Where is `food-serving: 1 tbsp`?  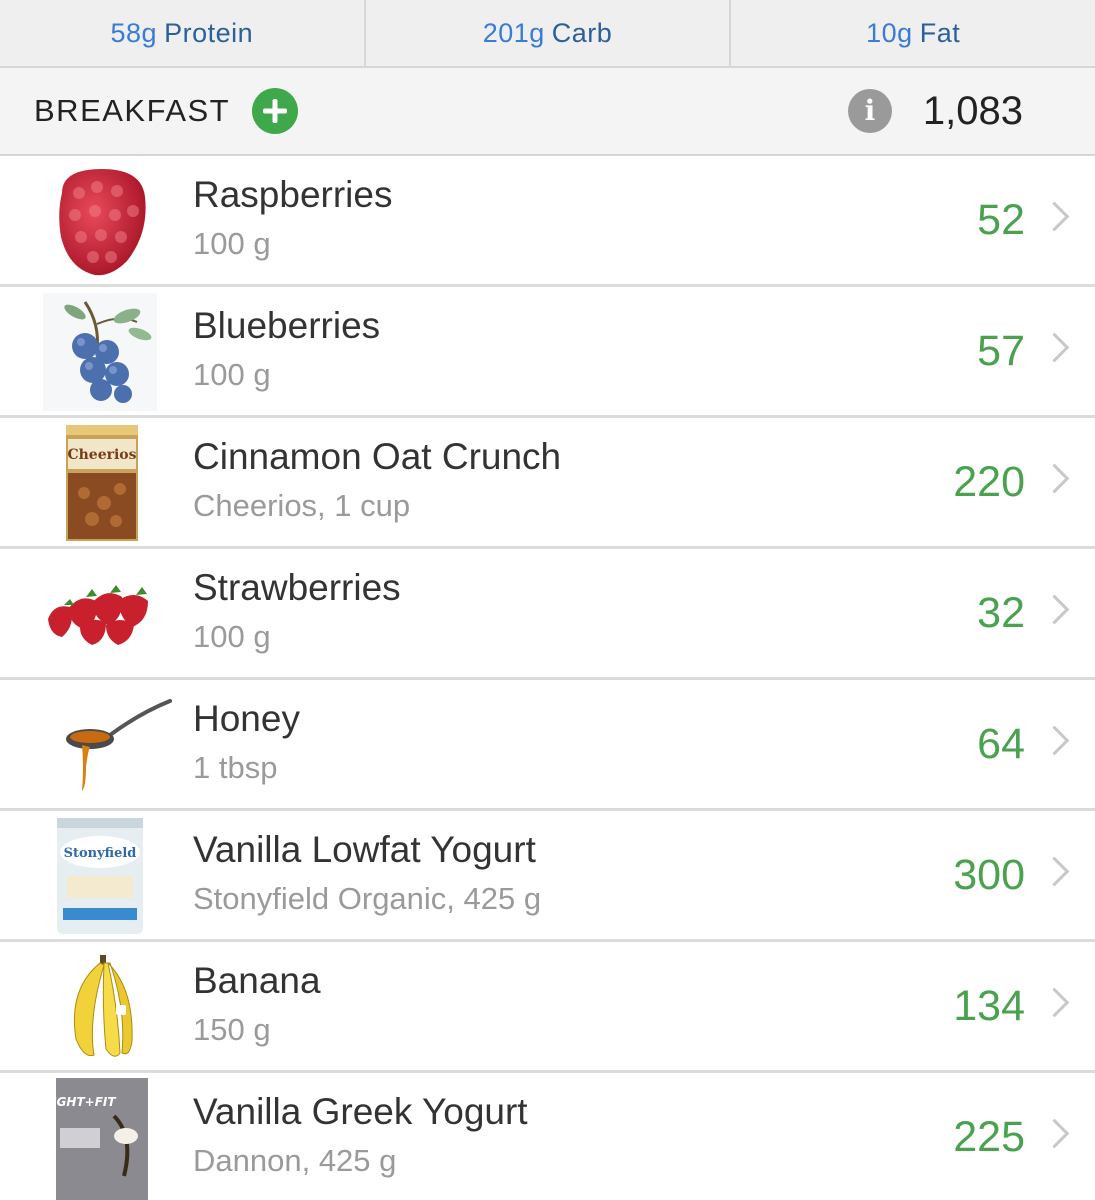 food-serving: 1 tbsp is located at coordinates (235, 767).